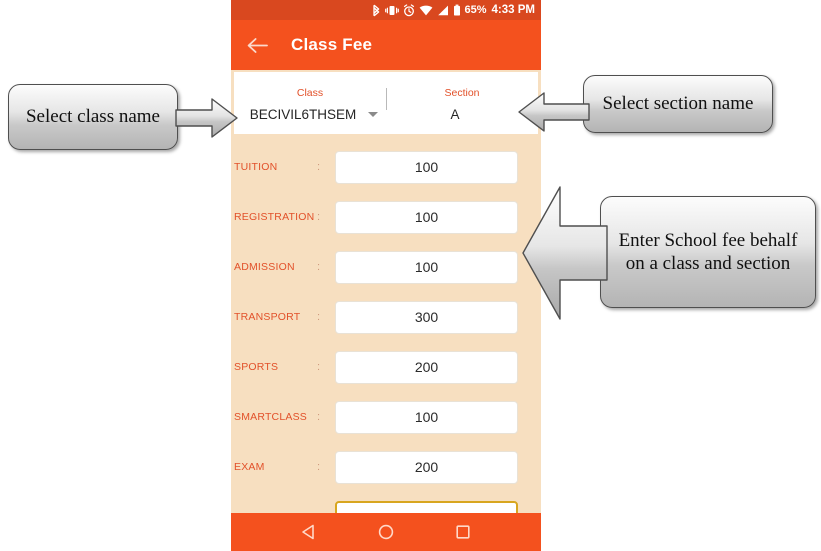  I want to click on battery-percent-label: 65%, so click(475, 10).